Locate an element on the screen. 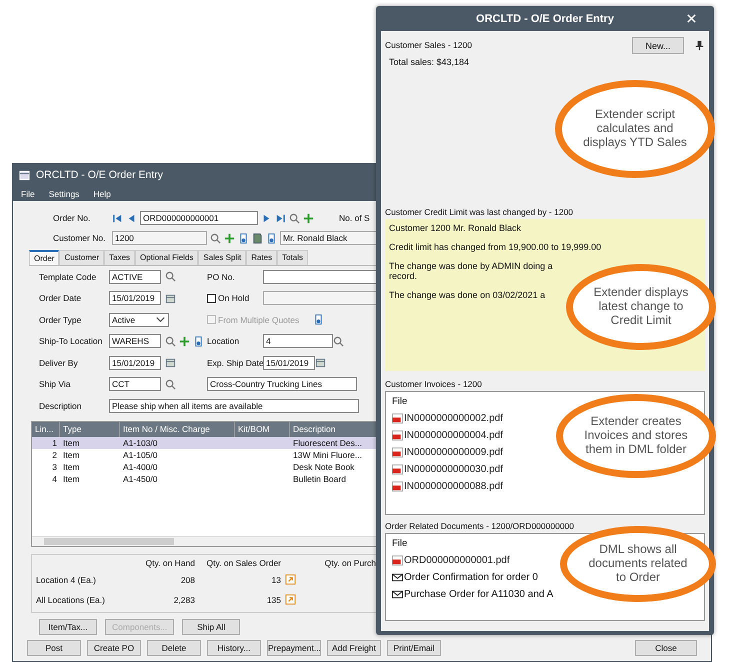 The width and height of the screenshot is (732, 662). close-icon is located at coordinates (691, 18).